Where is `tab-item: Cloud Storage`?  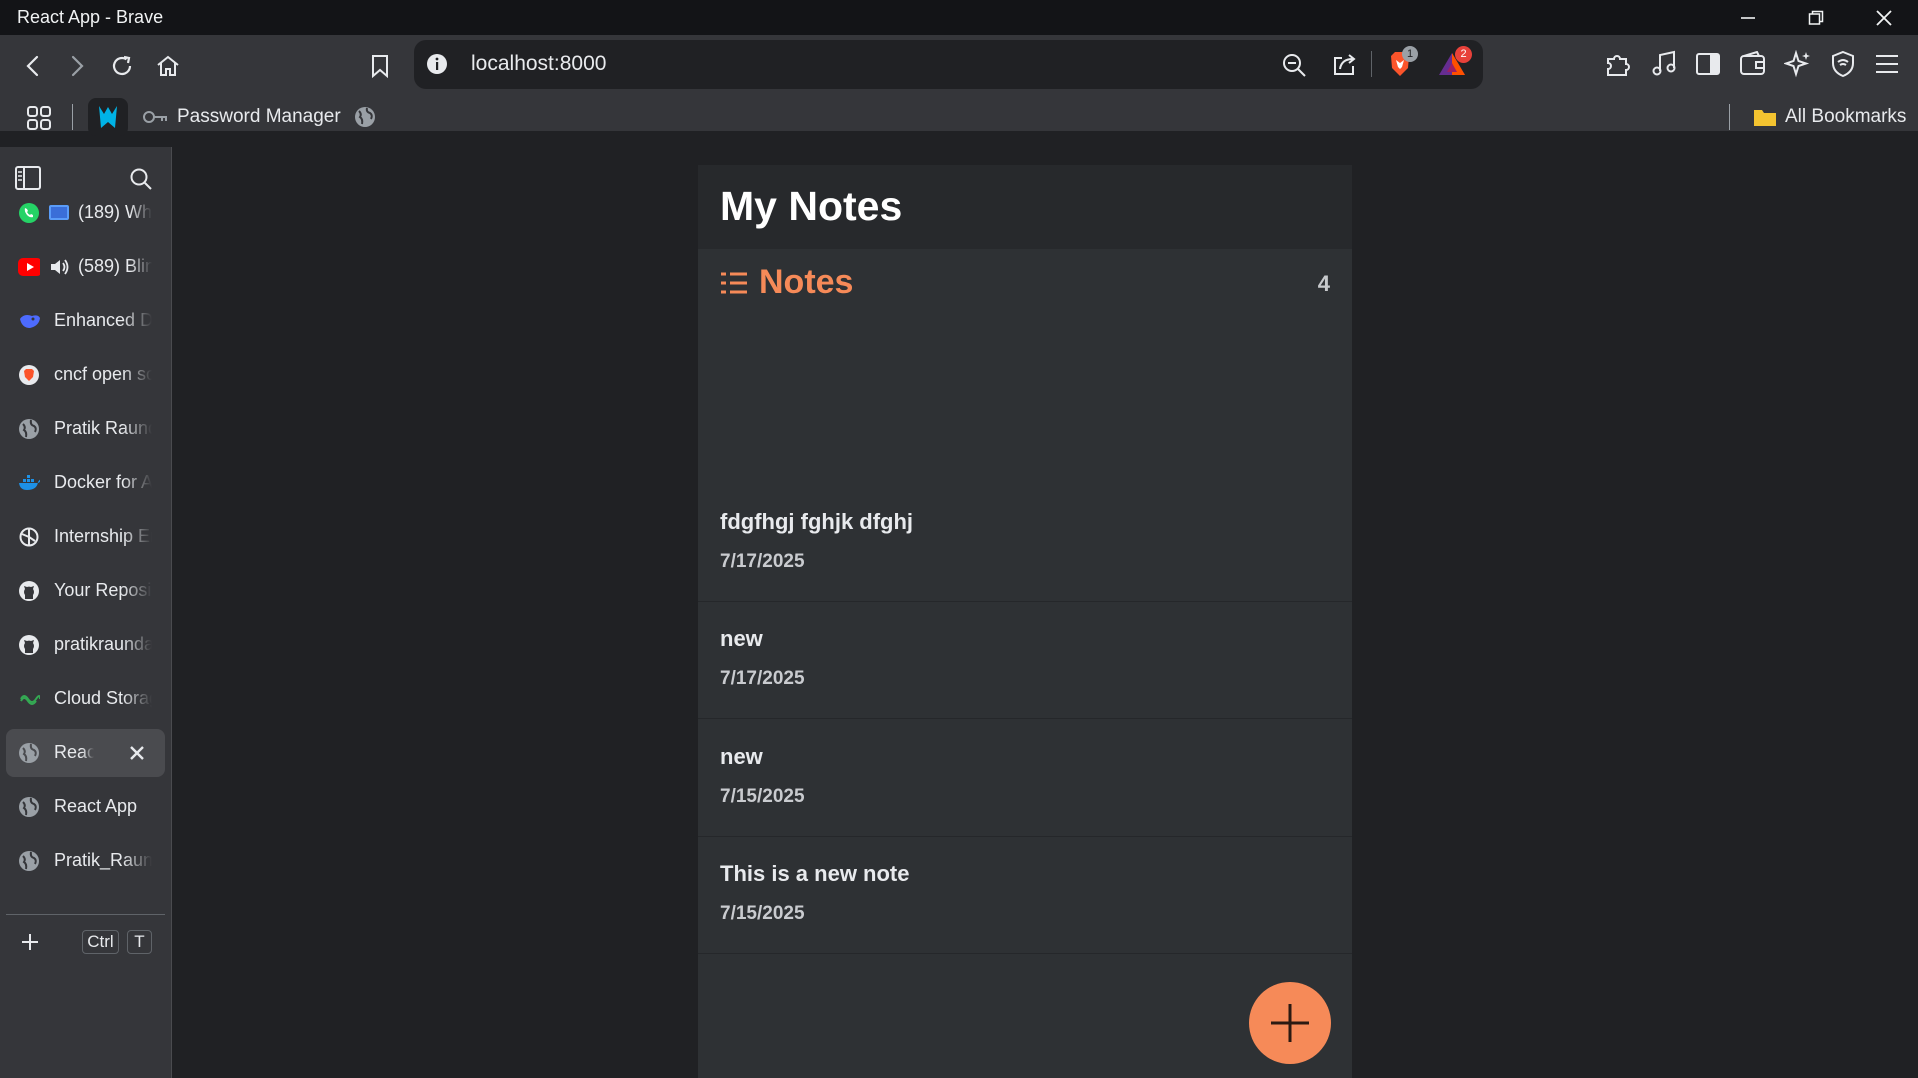 tab-item: Cloud Storage is located at coordinates (85, 699).